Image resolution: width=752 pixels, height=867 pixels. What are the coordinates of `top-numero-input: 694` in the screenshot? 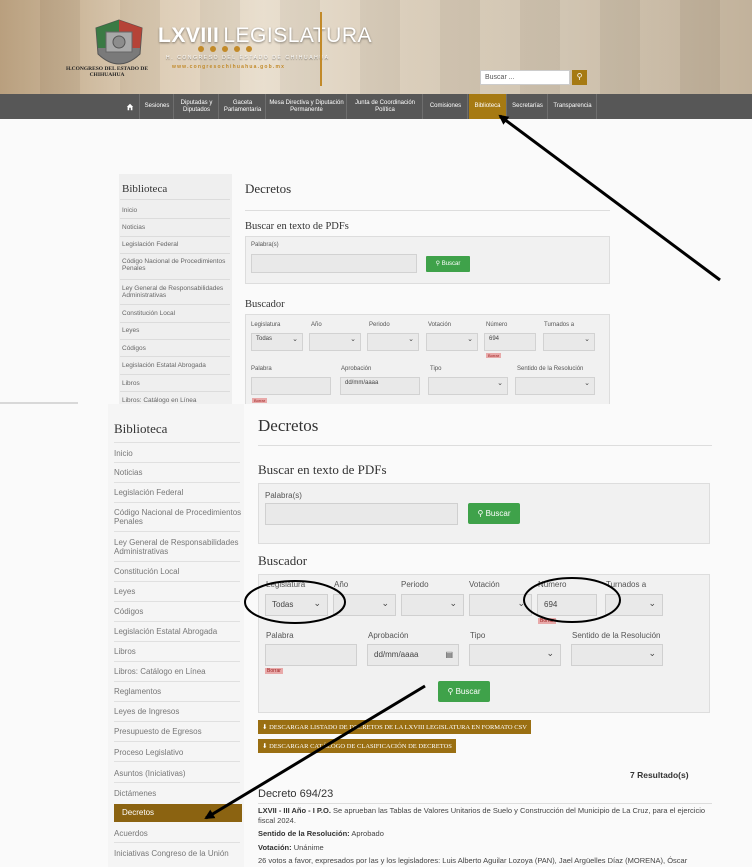 It's located at (510, 342).